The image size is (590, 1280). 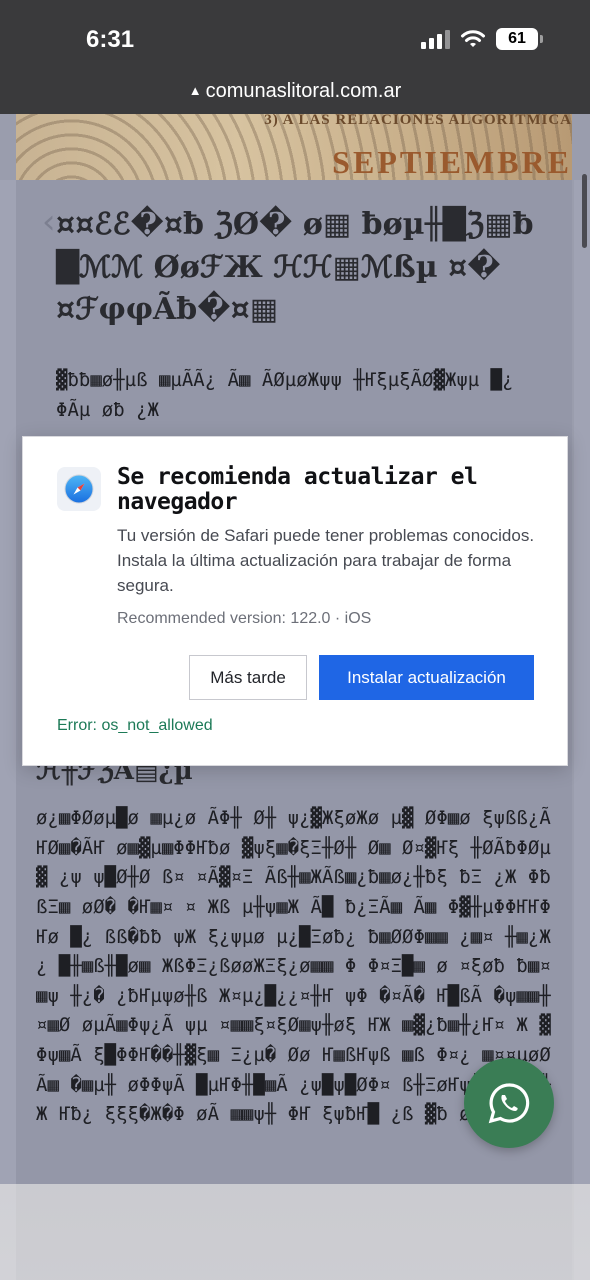 I want to click on page-side-left, so click(x=8, y=730).